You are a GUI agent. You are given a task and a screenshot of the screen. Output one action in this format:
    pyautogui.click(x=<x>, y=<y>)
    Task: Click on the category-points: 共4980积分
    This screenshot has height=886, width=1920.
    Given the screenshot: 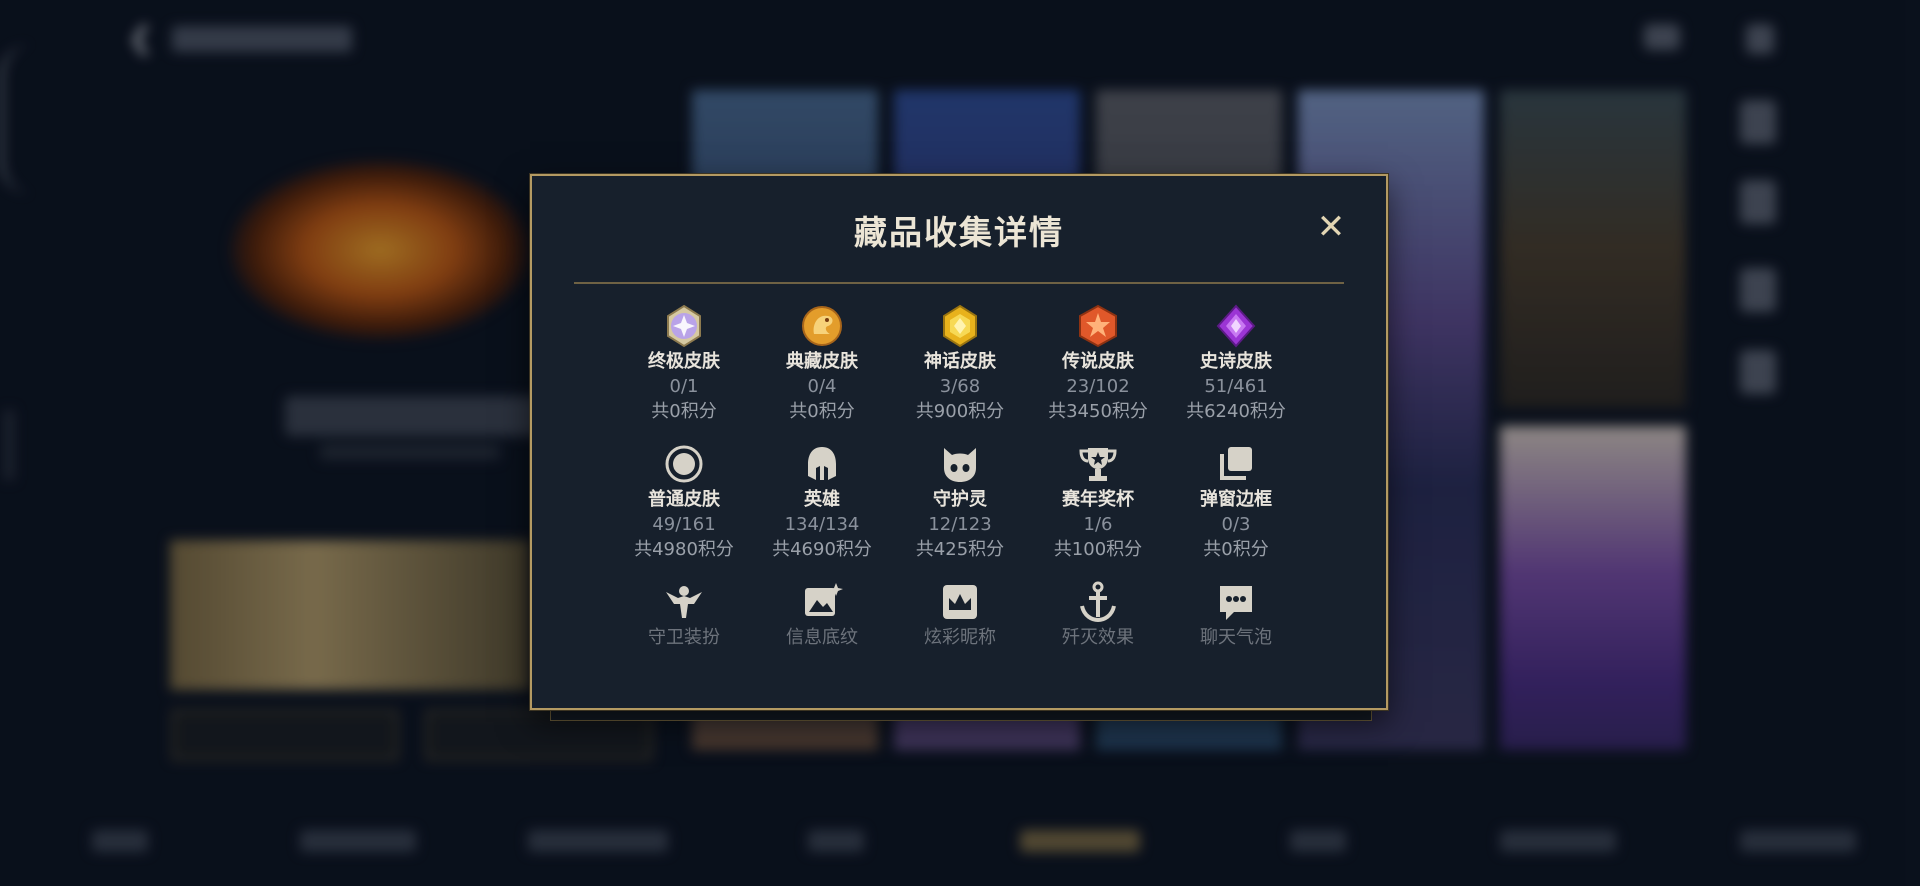 What is the action you would take?
    pyautogui.click(x=684, y=549)
    